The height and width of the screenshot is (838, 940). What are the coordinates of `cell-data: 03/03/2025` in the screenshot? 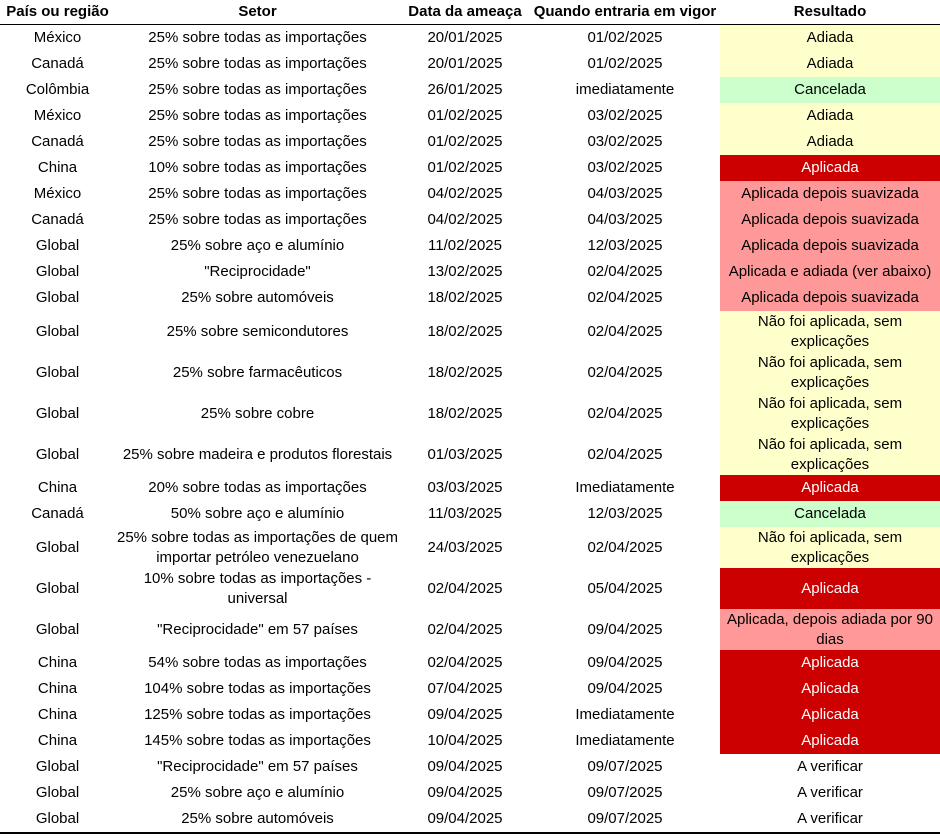 It's located at (465, 487).